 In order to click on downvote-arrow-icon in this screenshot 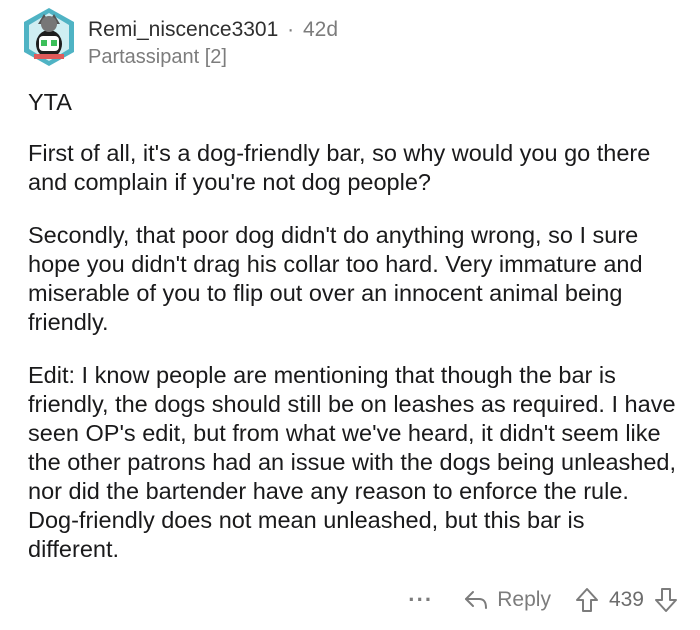, I will do `click(666, 600)`.